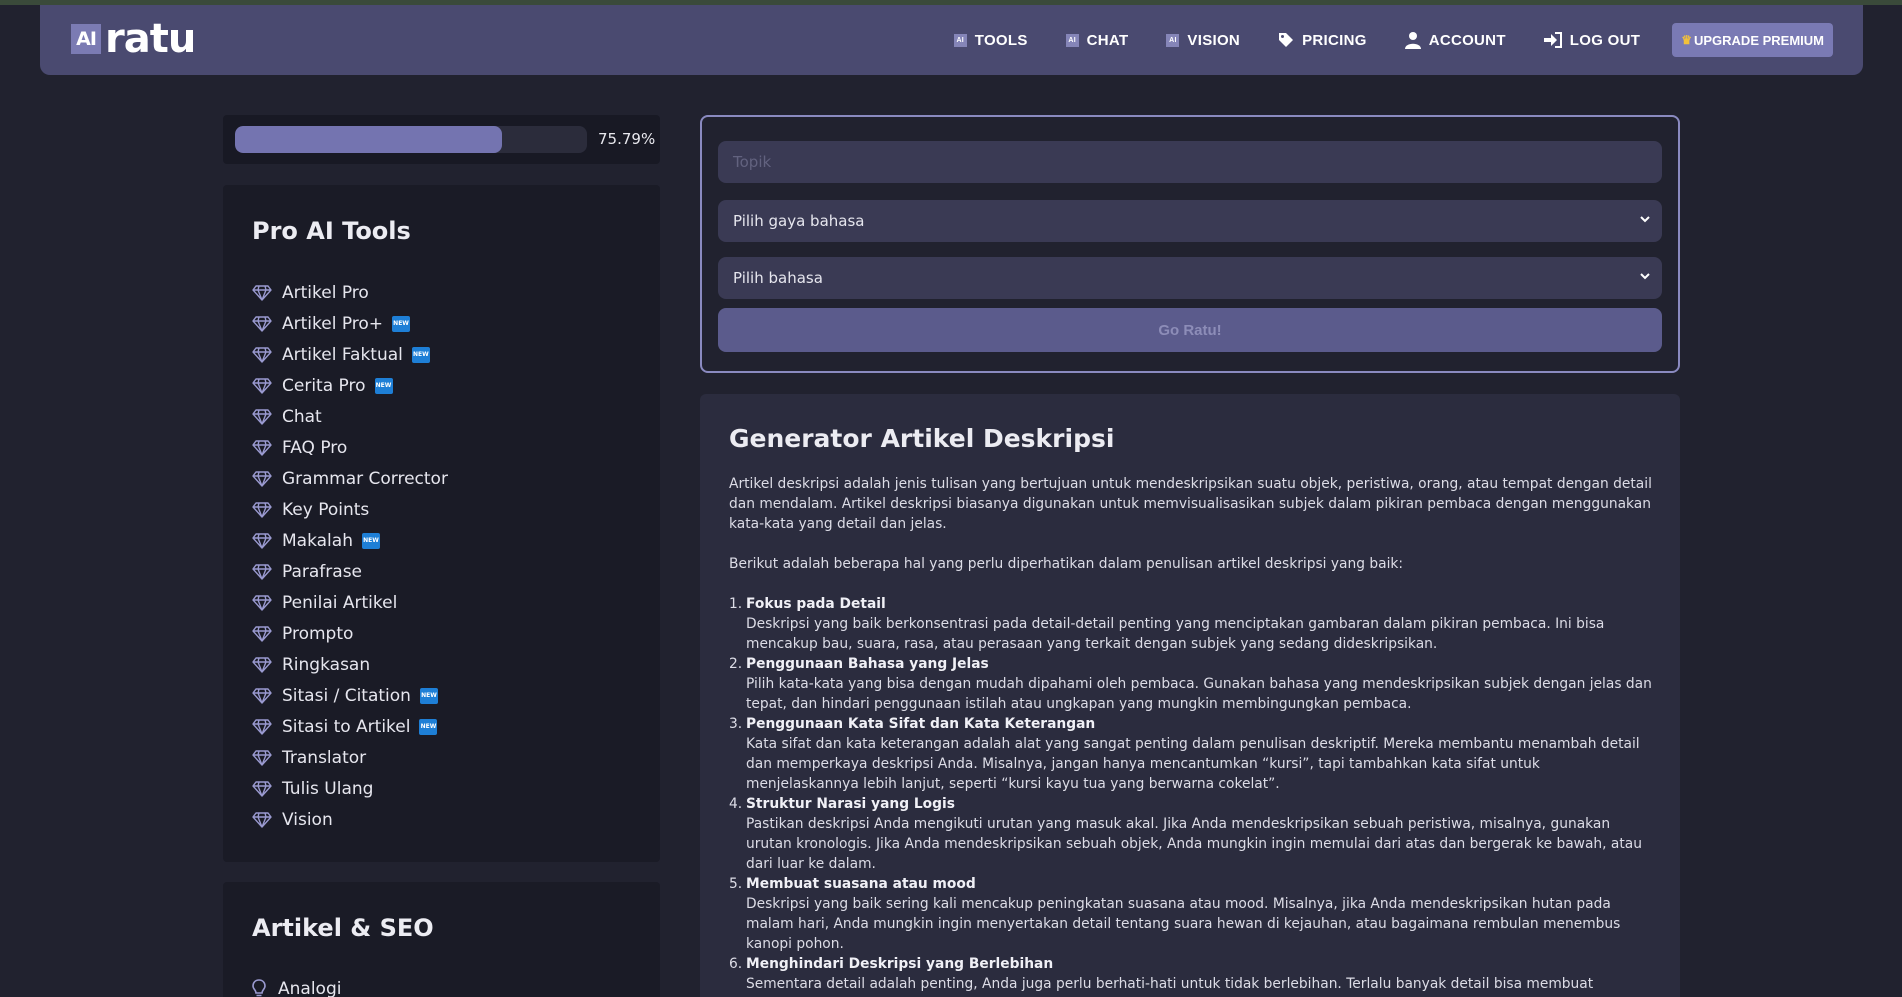  I want to click on sidebar-item-tool: Artikel Faktual NEW, so click(350, 354).